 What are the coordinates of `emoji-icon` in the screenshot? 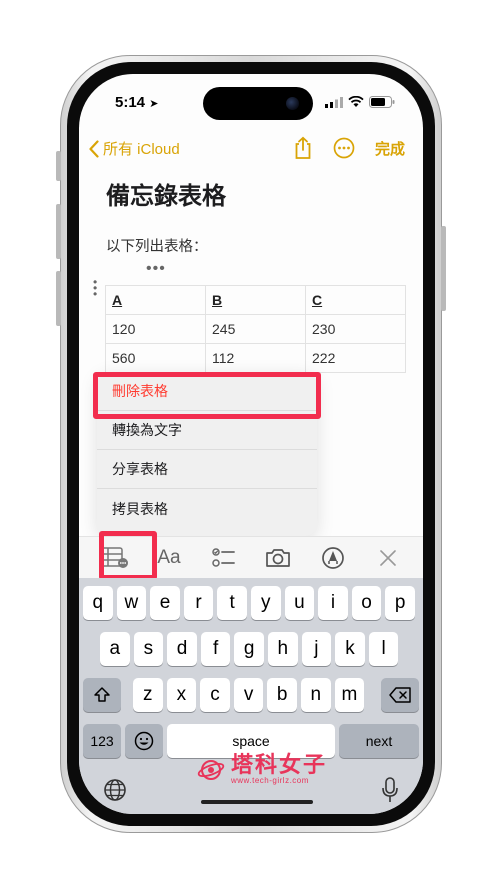 It's located at (144, 741).